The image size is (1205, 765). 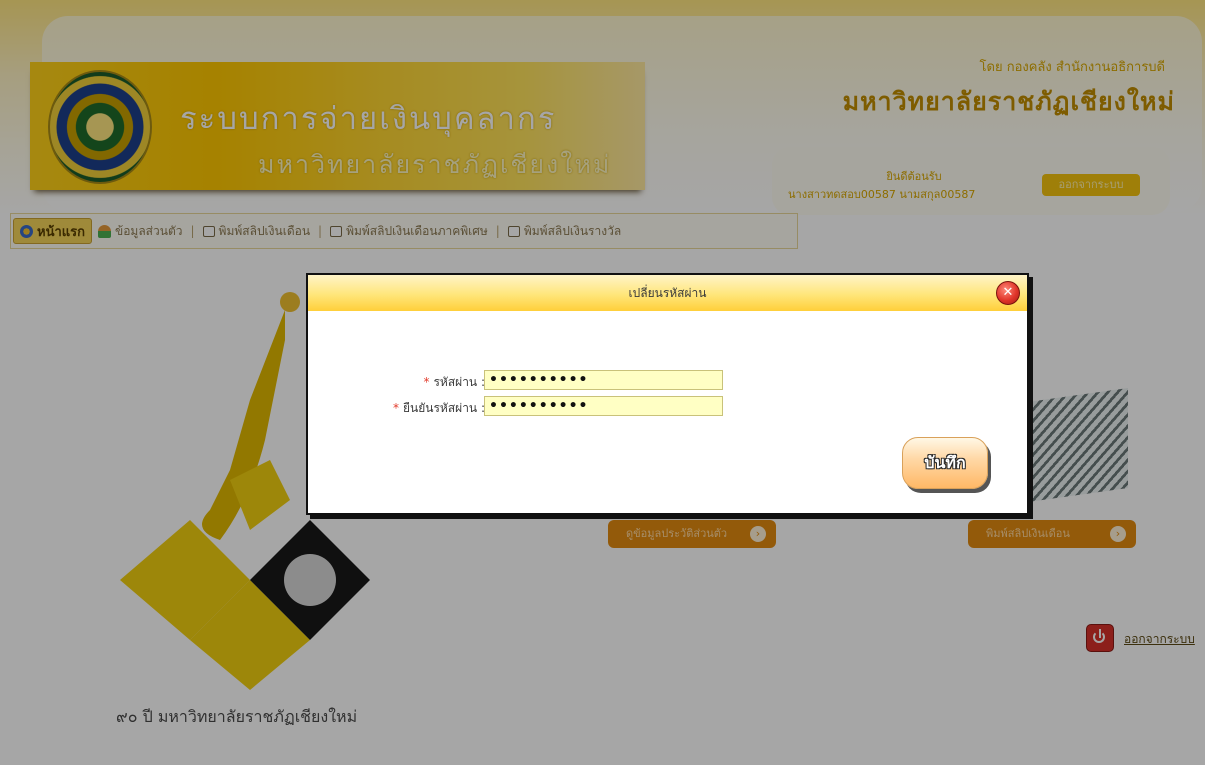 What do you see at coordinates (603, 406) in the screenshot?
I see `confirm-password-input` at bounding box center [603, 406].